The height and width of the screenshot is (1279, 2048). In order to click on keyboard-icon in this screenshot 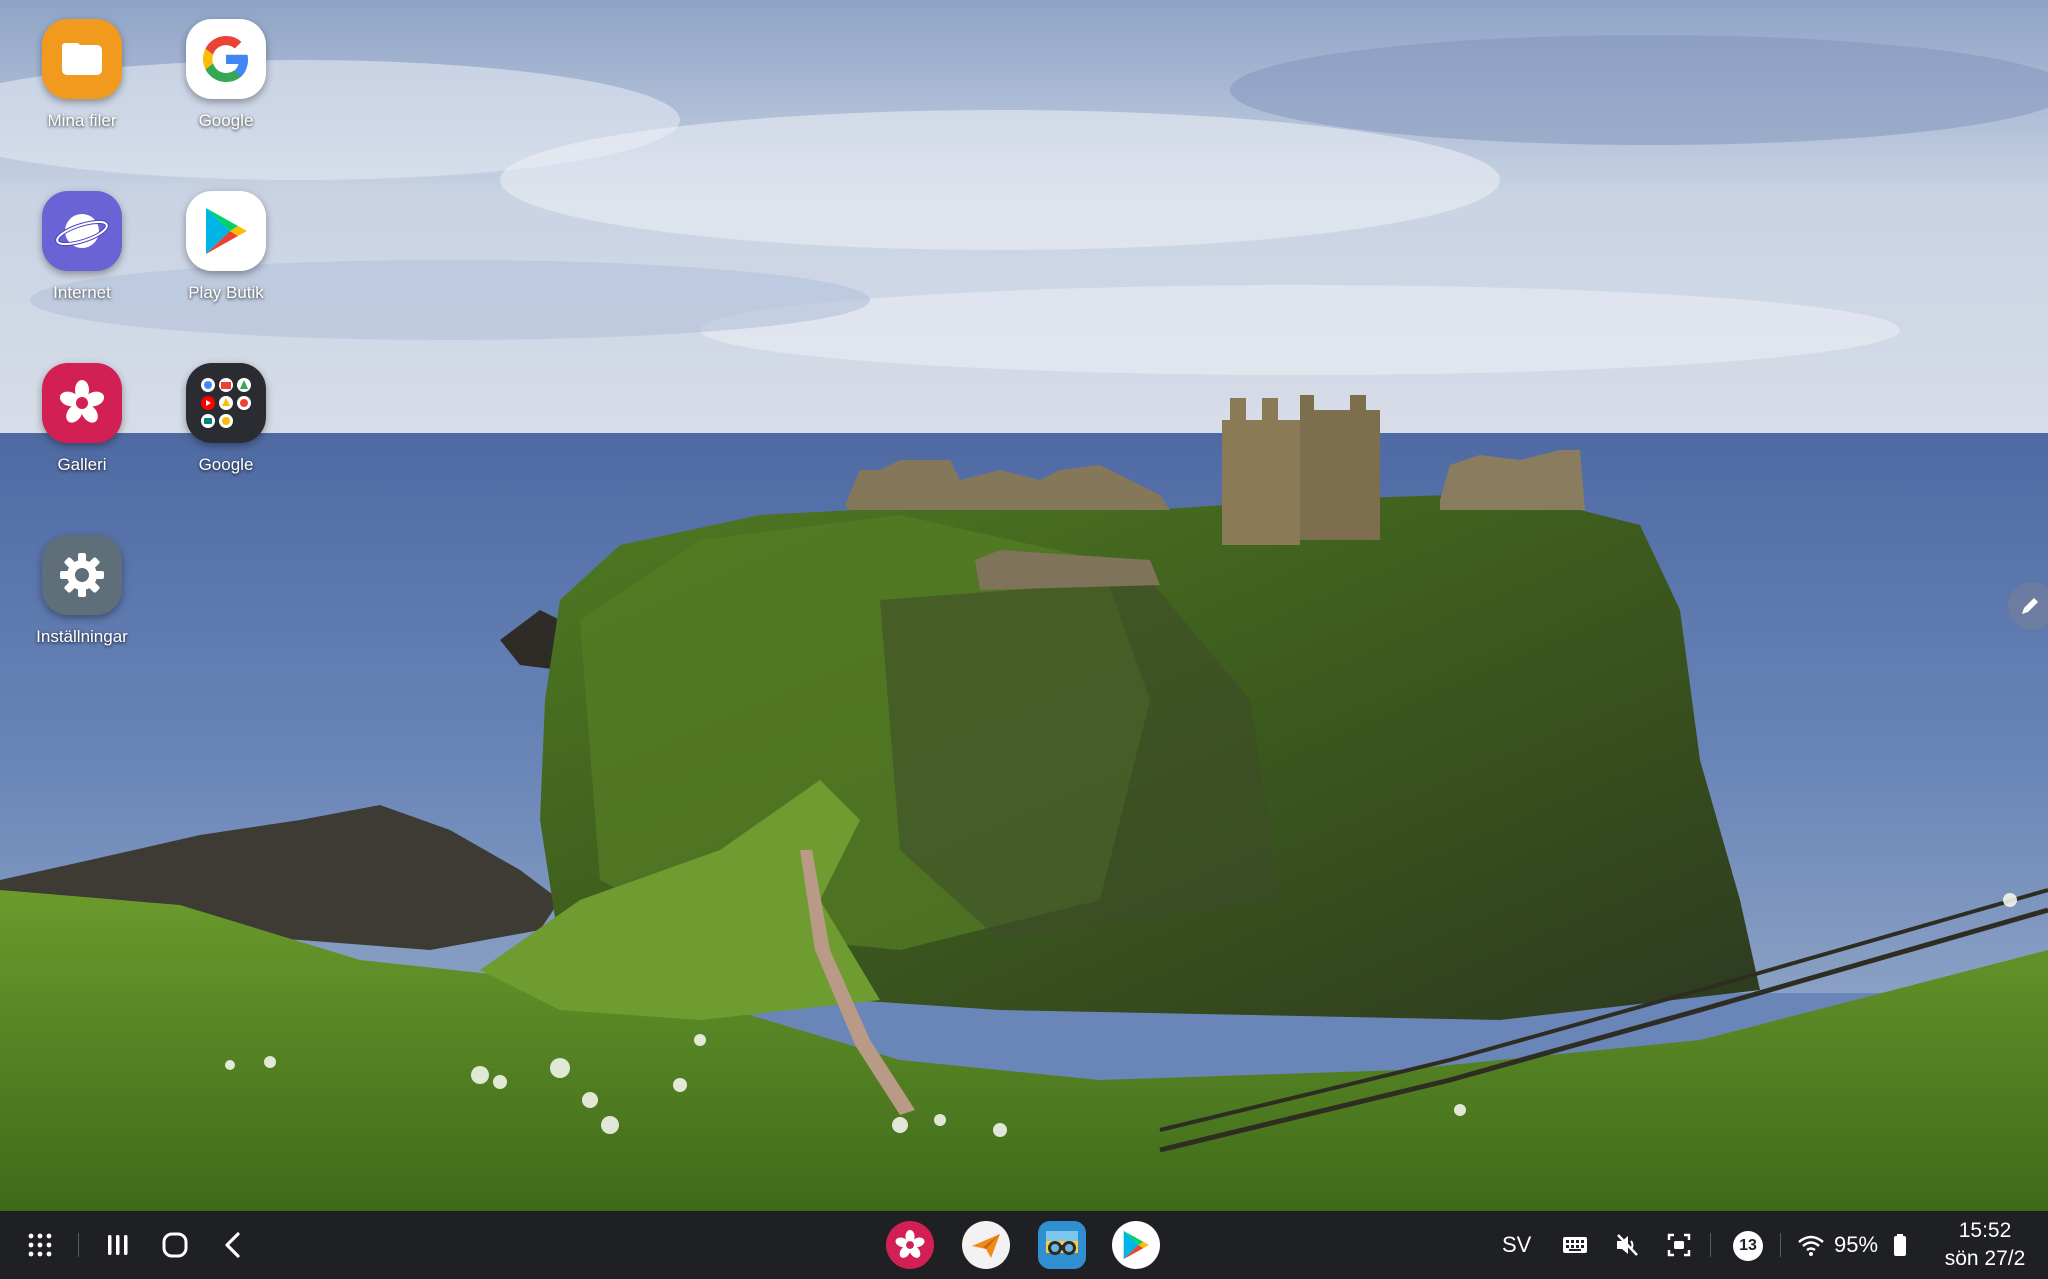, I will do `click(1575, 1245)`.